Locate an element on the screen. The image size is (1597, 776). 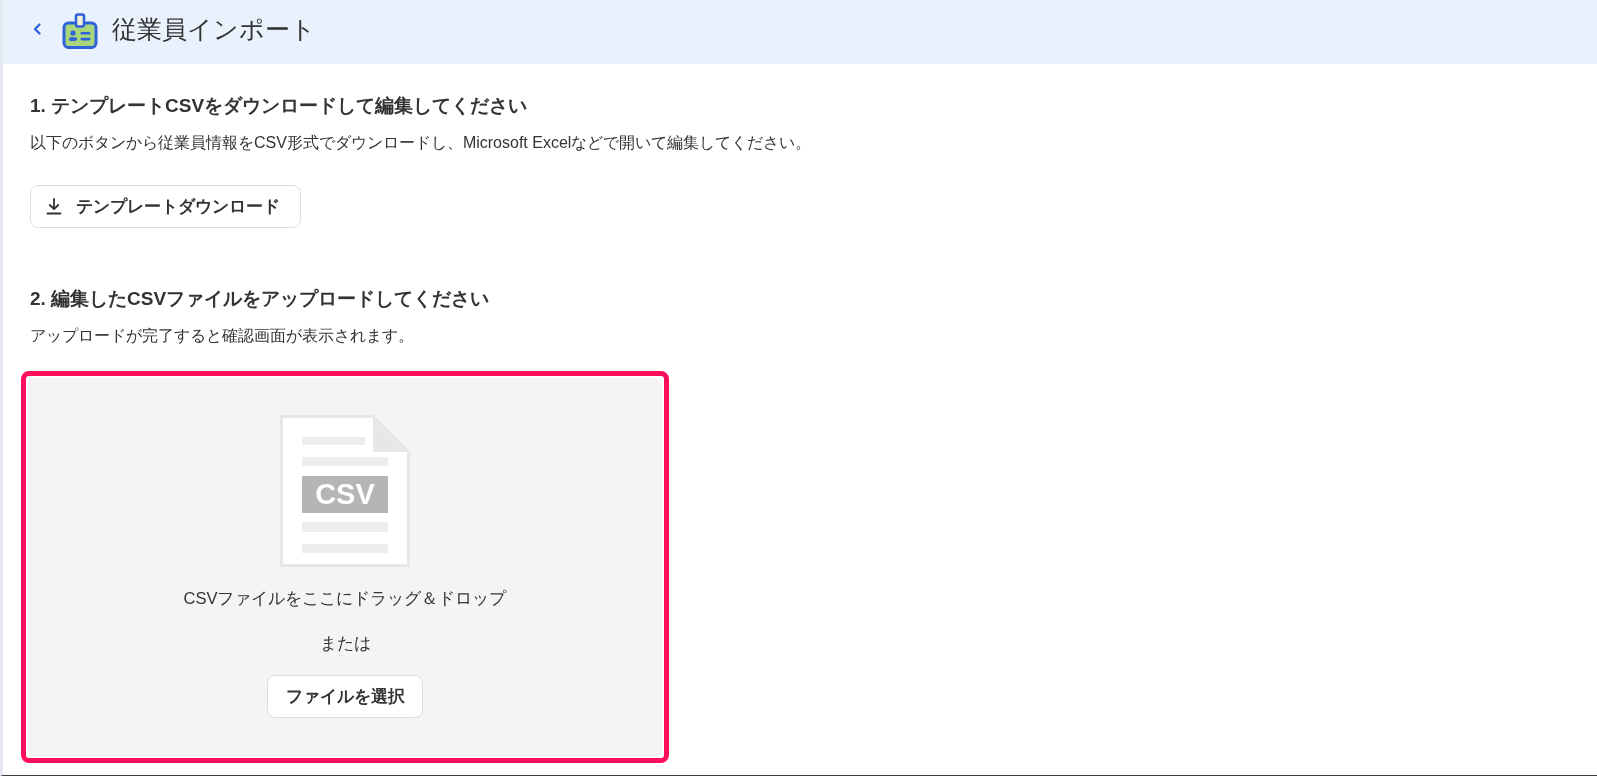
choose-file-button: ファイルを選択 is located at coordinates (345, 696).